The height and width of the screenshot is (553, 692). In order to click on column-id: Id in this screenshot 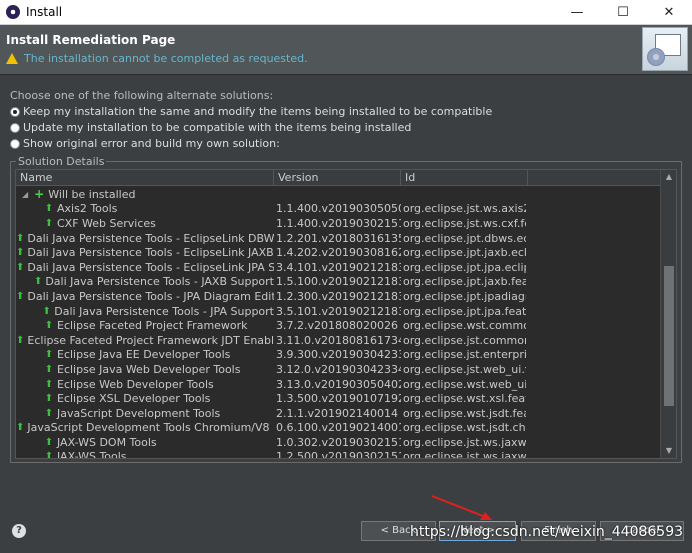, I will do `click(464, 178)`.